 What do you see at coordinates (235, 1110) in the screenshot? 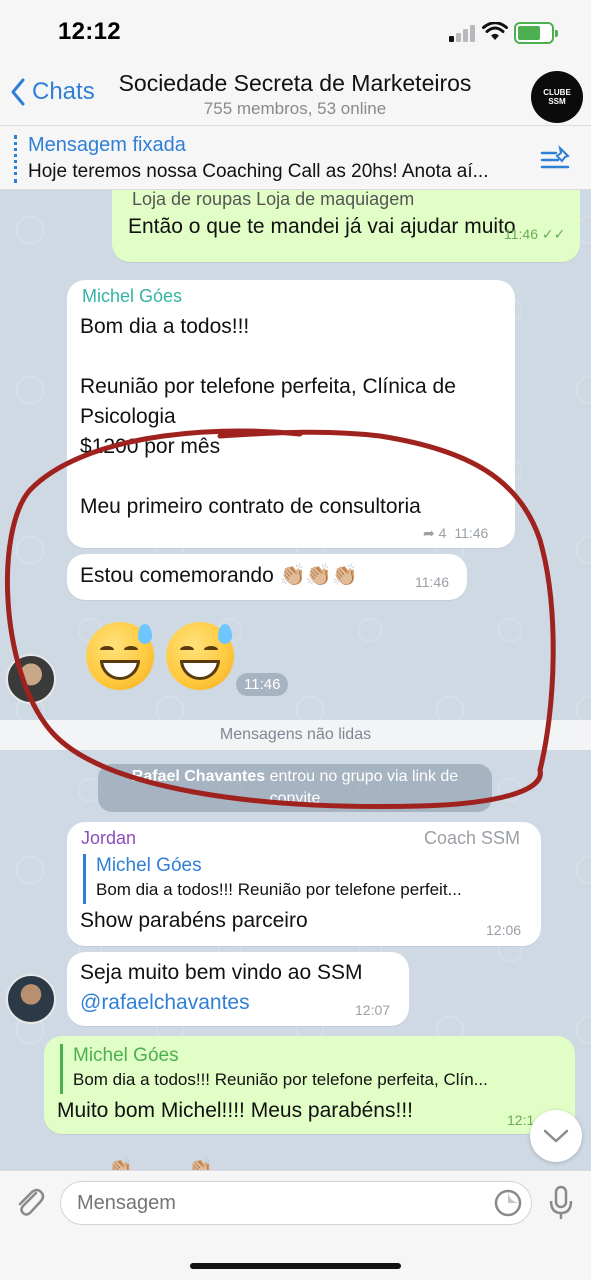
I see `message-text: Muito bom Michel!!!! Meus parabéns!!!` at bounding box center [235, 1110].